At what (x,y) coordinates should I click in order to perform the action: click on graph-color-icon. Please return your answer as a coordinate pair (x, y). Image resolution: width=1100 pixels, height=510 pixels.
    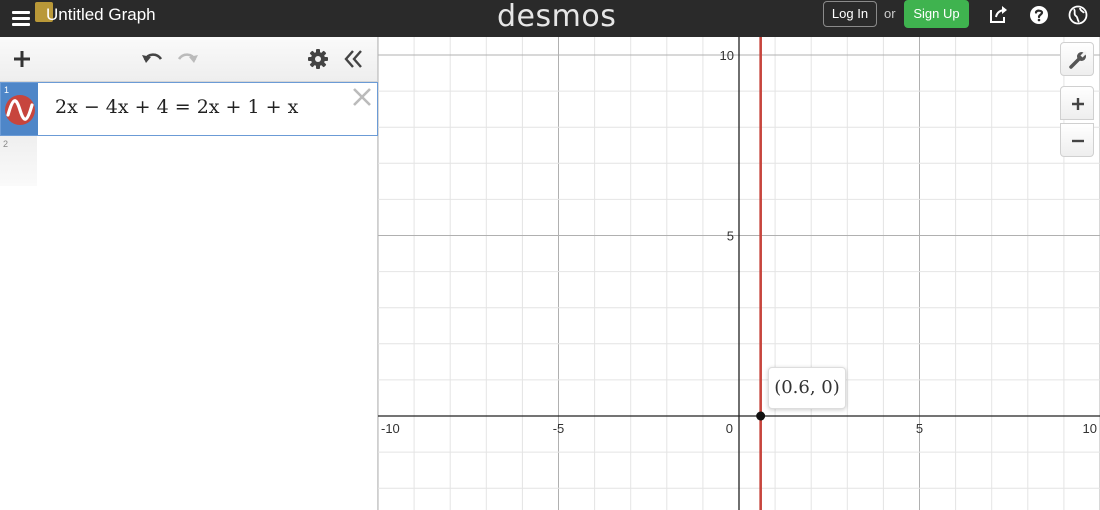
    Looking at the image, I should click on (20, 110).